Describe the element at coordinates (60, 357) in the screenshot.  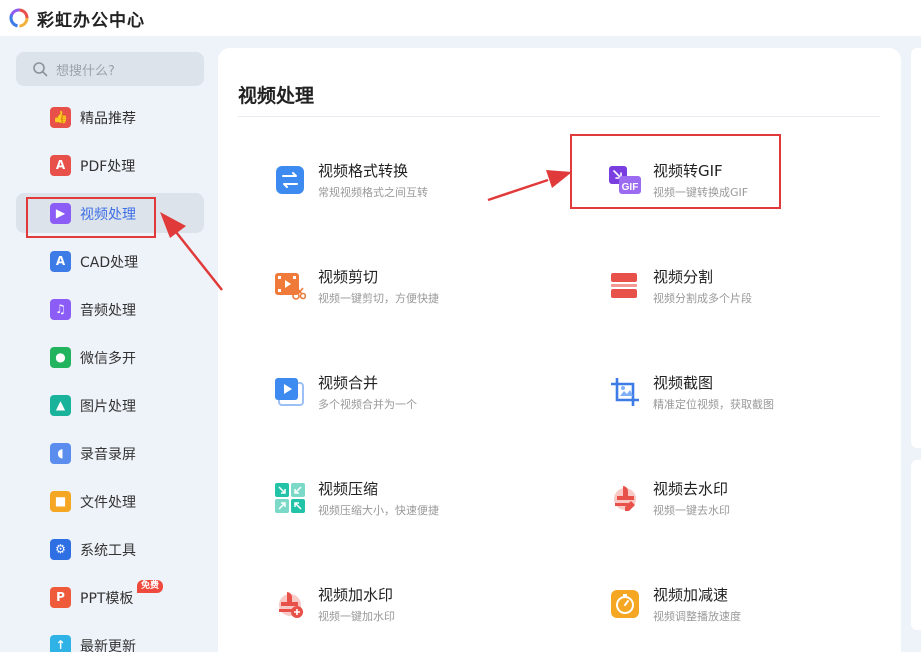
I see `wechat-icon: ●` at that location.